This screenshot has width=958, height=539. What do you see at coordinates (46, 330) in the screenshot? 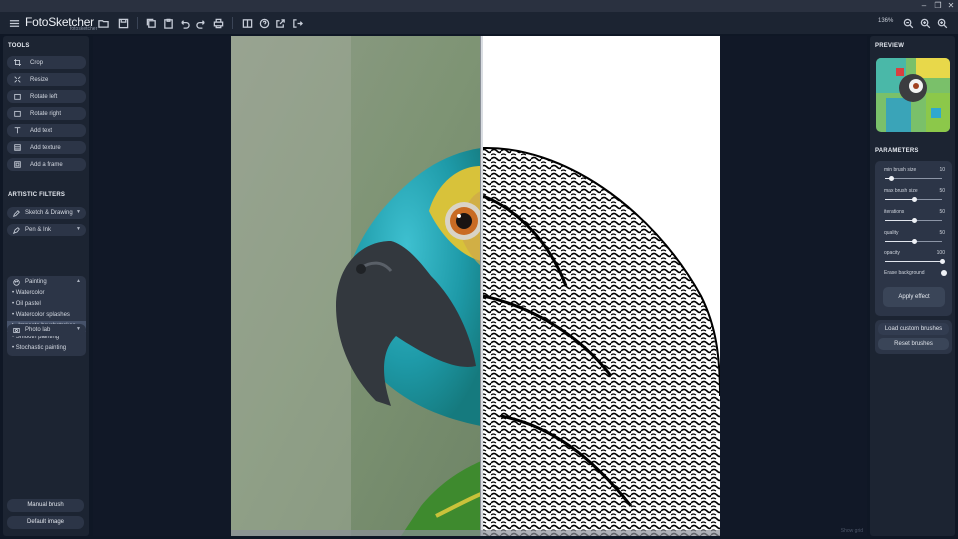
I see `photo-lab-dropdown: Photo lab ▼` at bounding box center [46, 330].